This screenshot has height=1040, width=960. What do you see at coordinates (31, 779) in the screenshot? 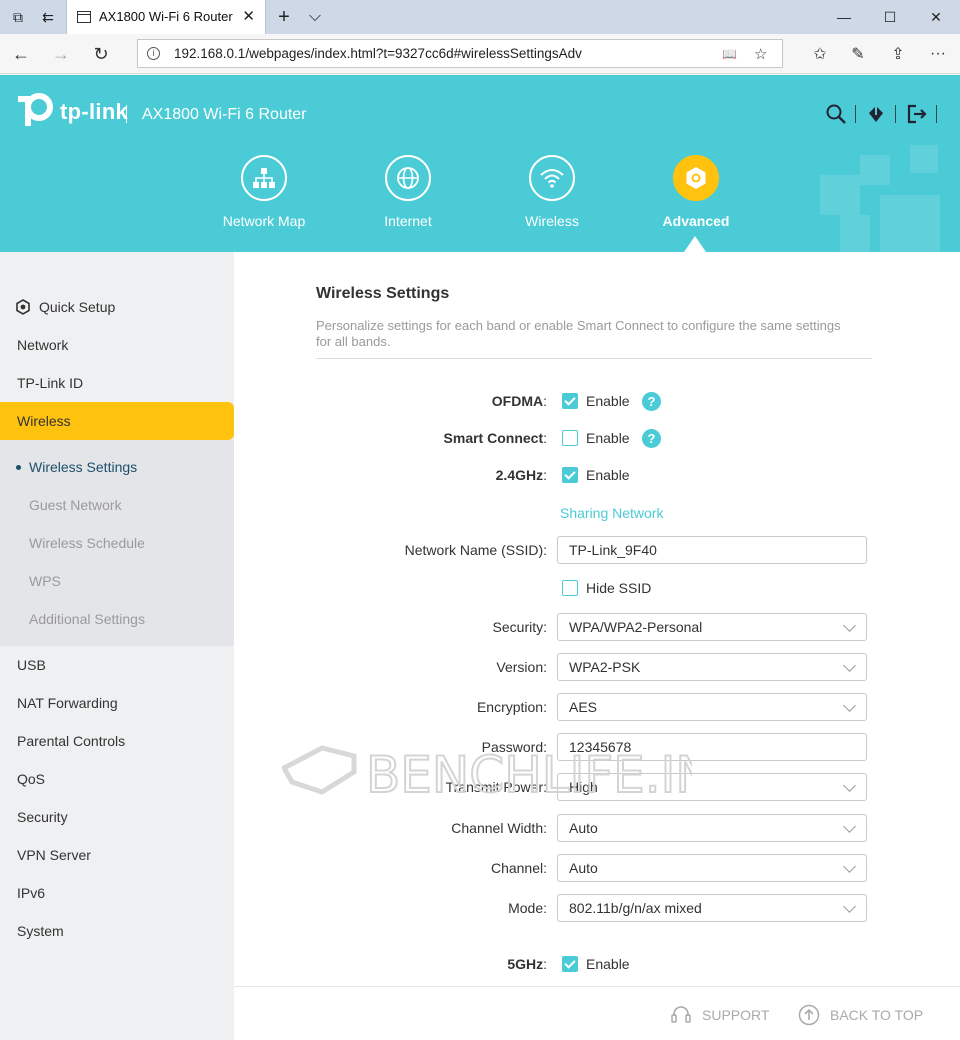
I see `sidebar-item-label: QoS` at bounding box center [31, 779].